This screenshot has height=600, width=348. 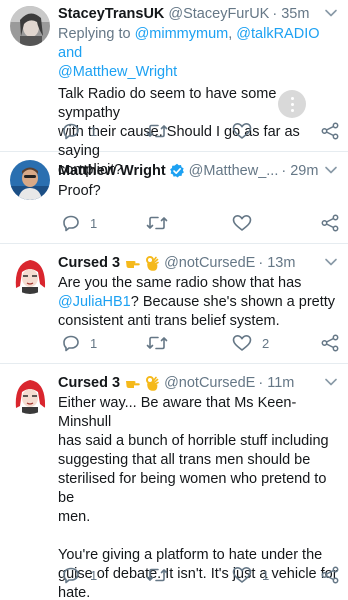 I want to click on tweet-text-line: hate., so click(x=74, y=592).